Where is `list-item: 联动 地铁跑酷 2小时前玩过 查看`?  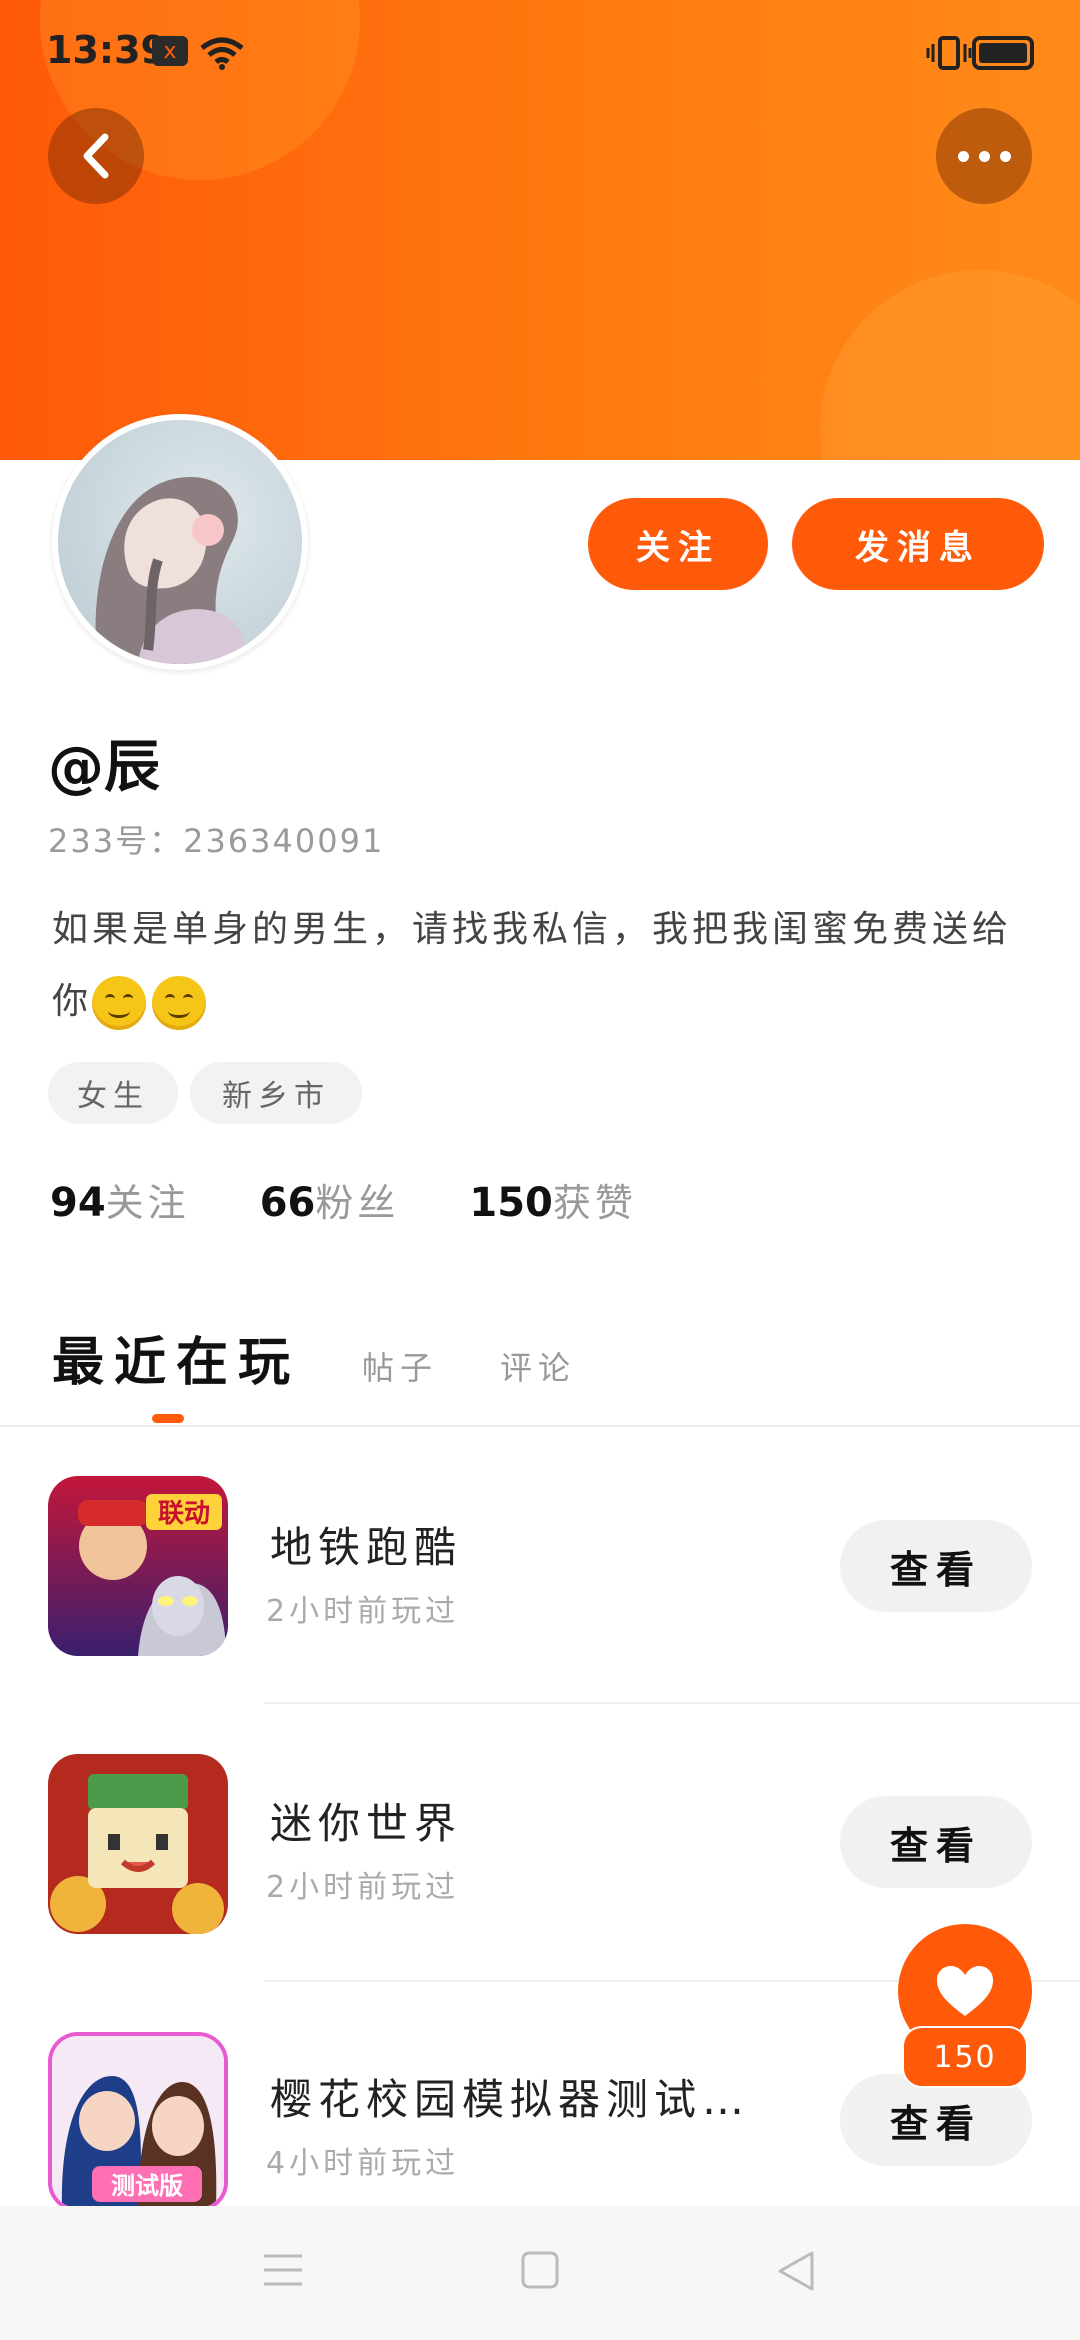 list-item: 联动 地铁跑酷 2小时前玩过 查看 is located at coordinates (540, 1576).